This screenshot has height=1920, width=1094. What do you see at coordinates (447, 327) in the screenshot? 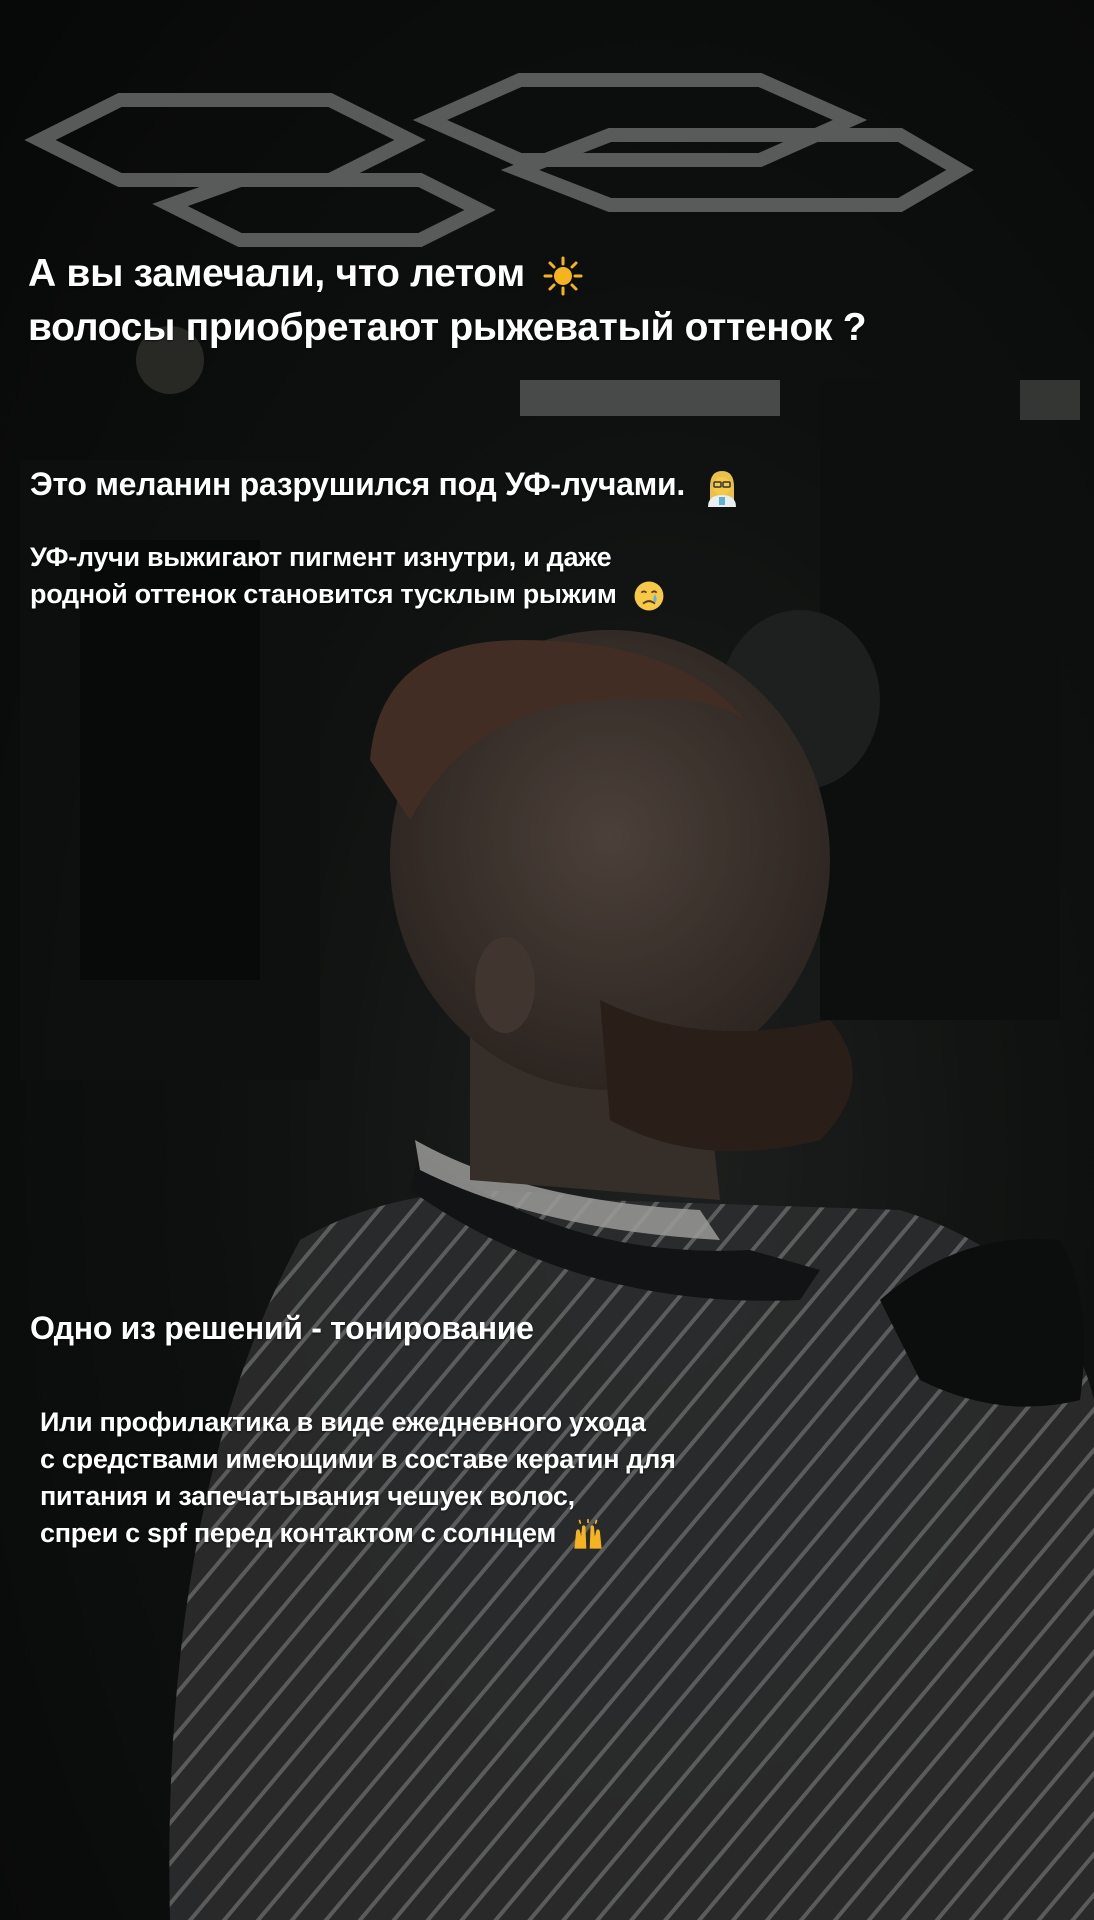
I see `heading-line-2: волосы приобретают рыжеватый оттенок ?` at bounding box center [447, 327].